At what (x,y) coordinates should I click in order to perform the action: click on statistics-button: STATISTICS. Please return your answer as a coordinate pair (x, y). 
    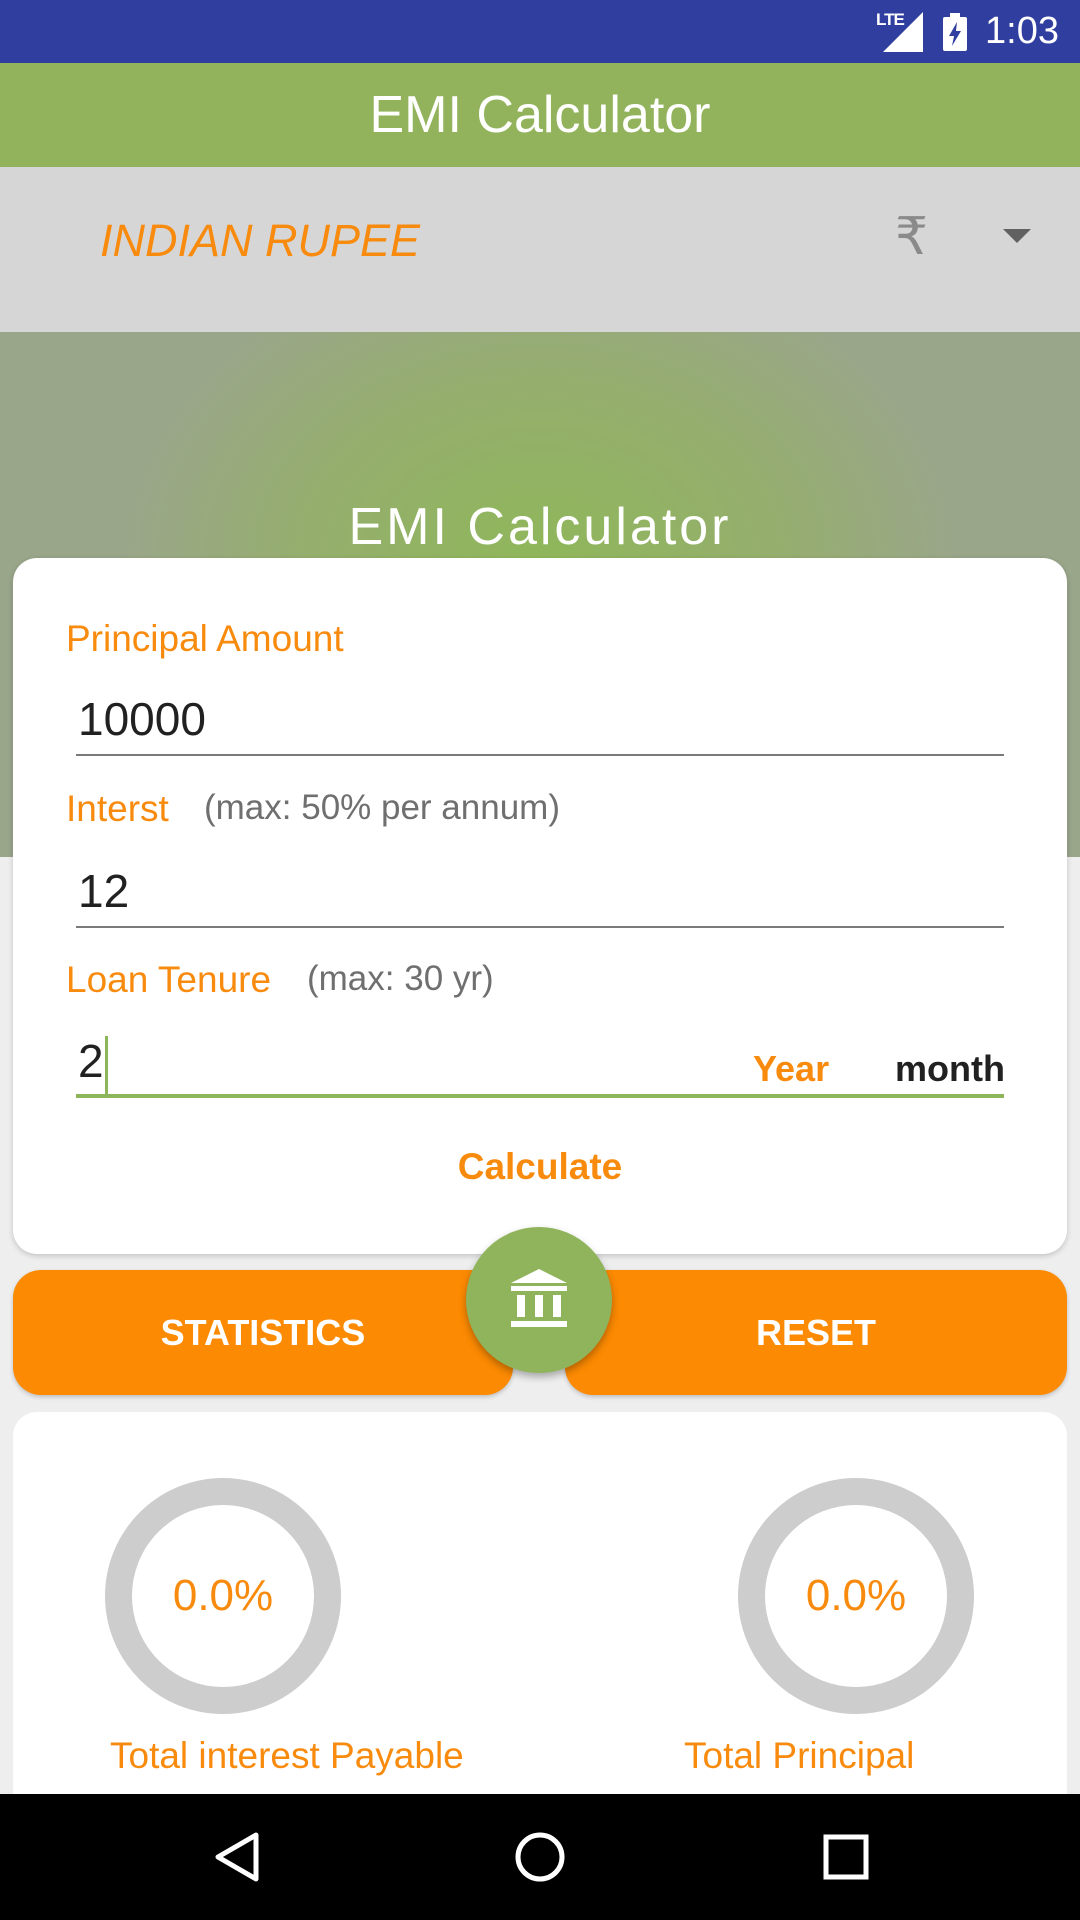
    Looking at the image, I should click on (263, 1332).